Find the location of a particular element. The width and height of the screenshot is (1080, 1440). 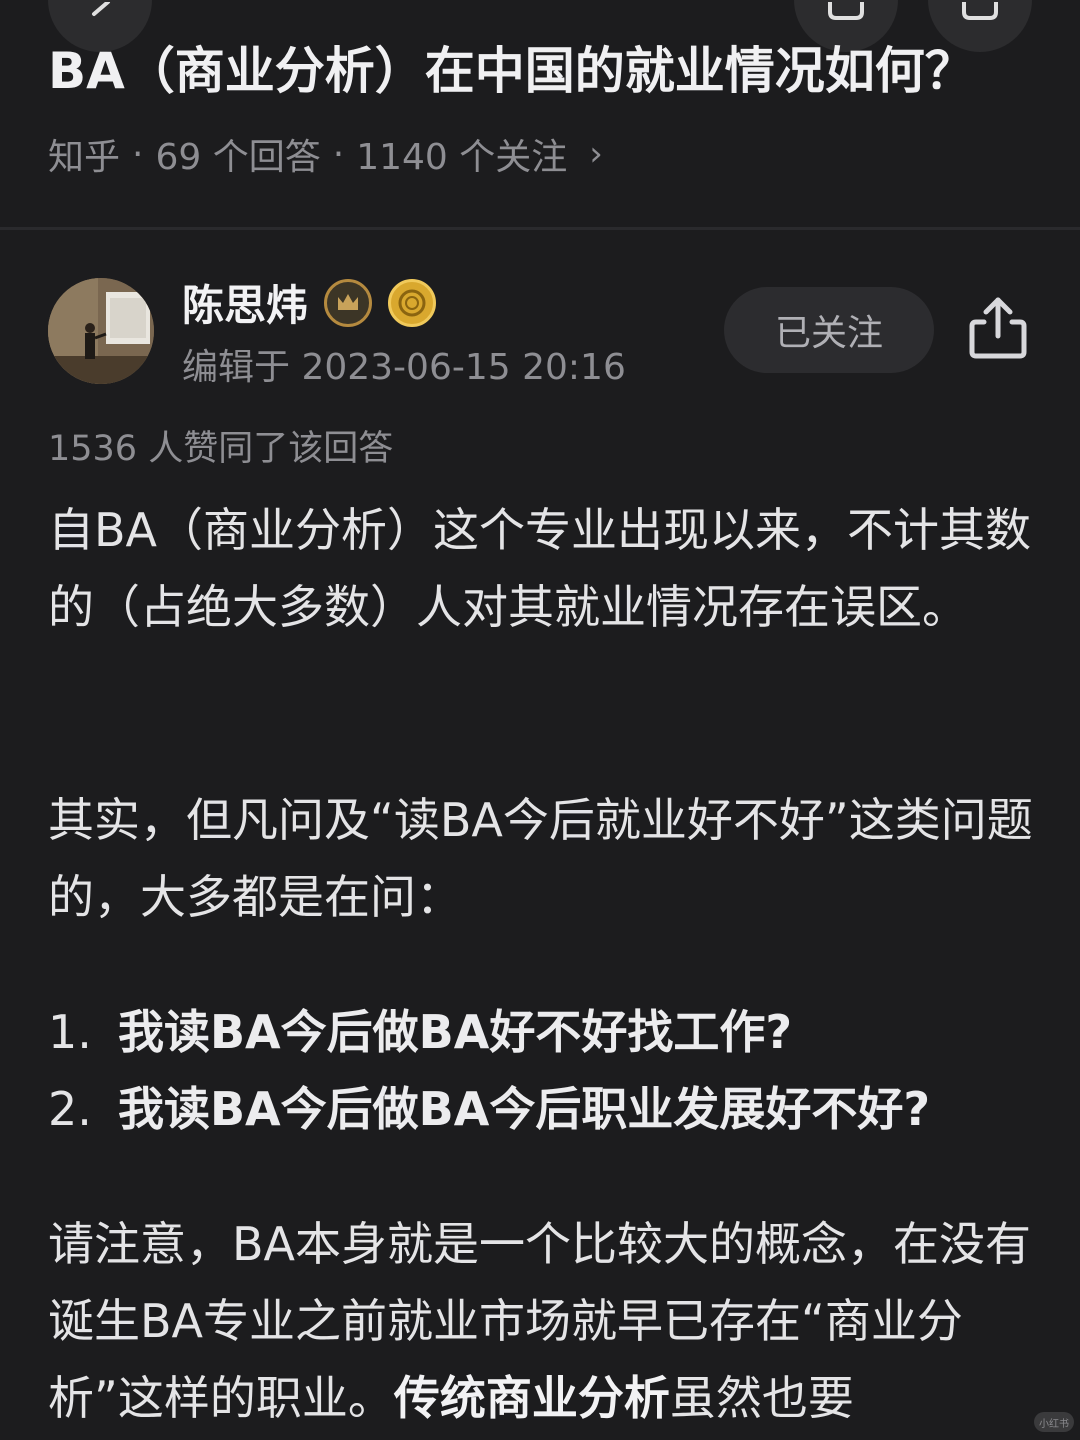

bookmark-icon is located at coordinates (846, 11).